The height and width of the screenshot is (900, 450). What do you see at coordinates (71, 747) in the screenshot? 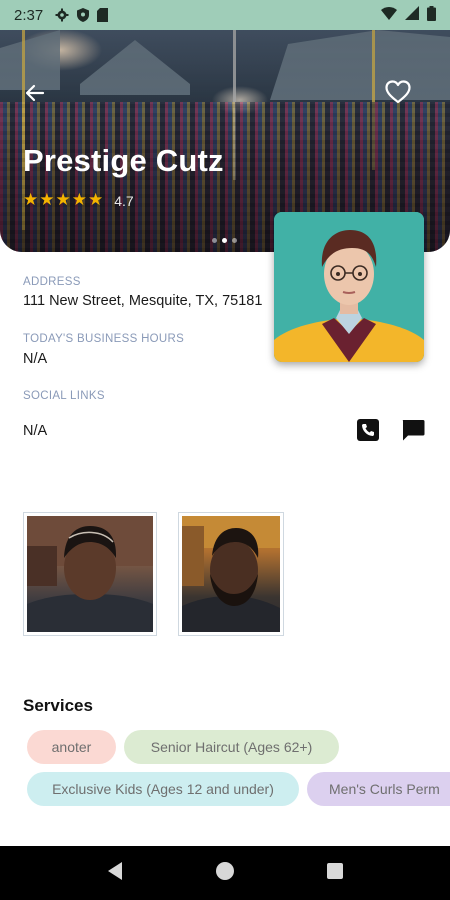
I see `service-chip: anoter` at bounding box center [71, 747].